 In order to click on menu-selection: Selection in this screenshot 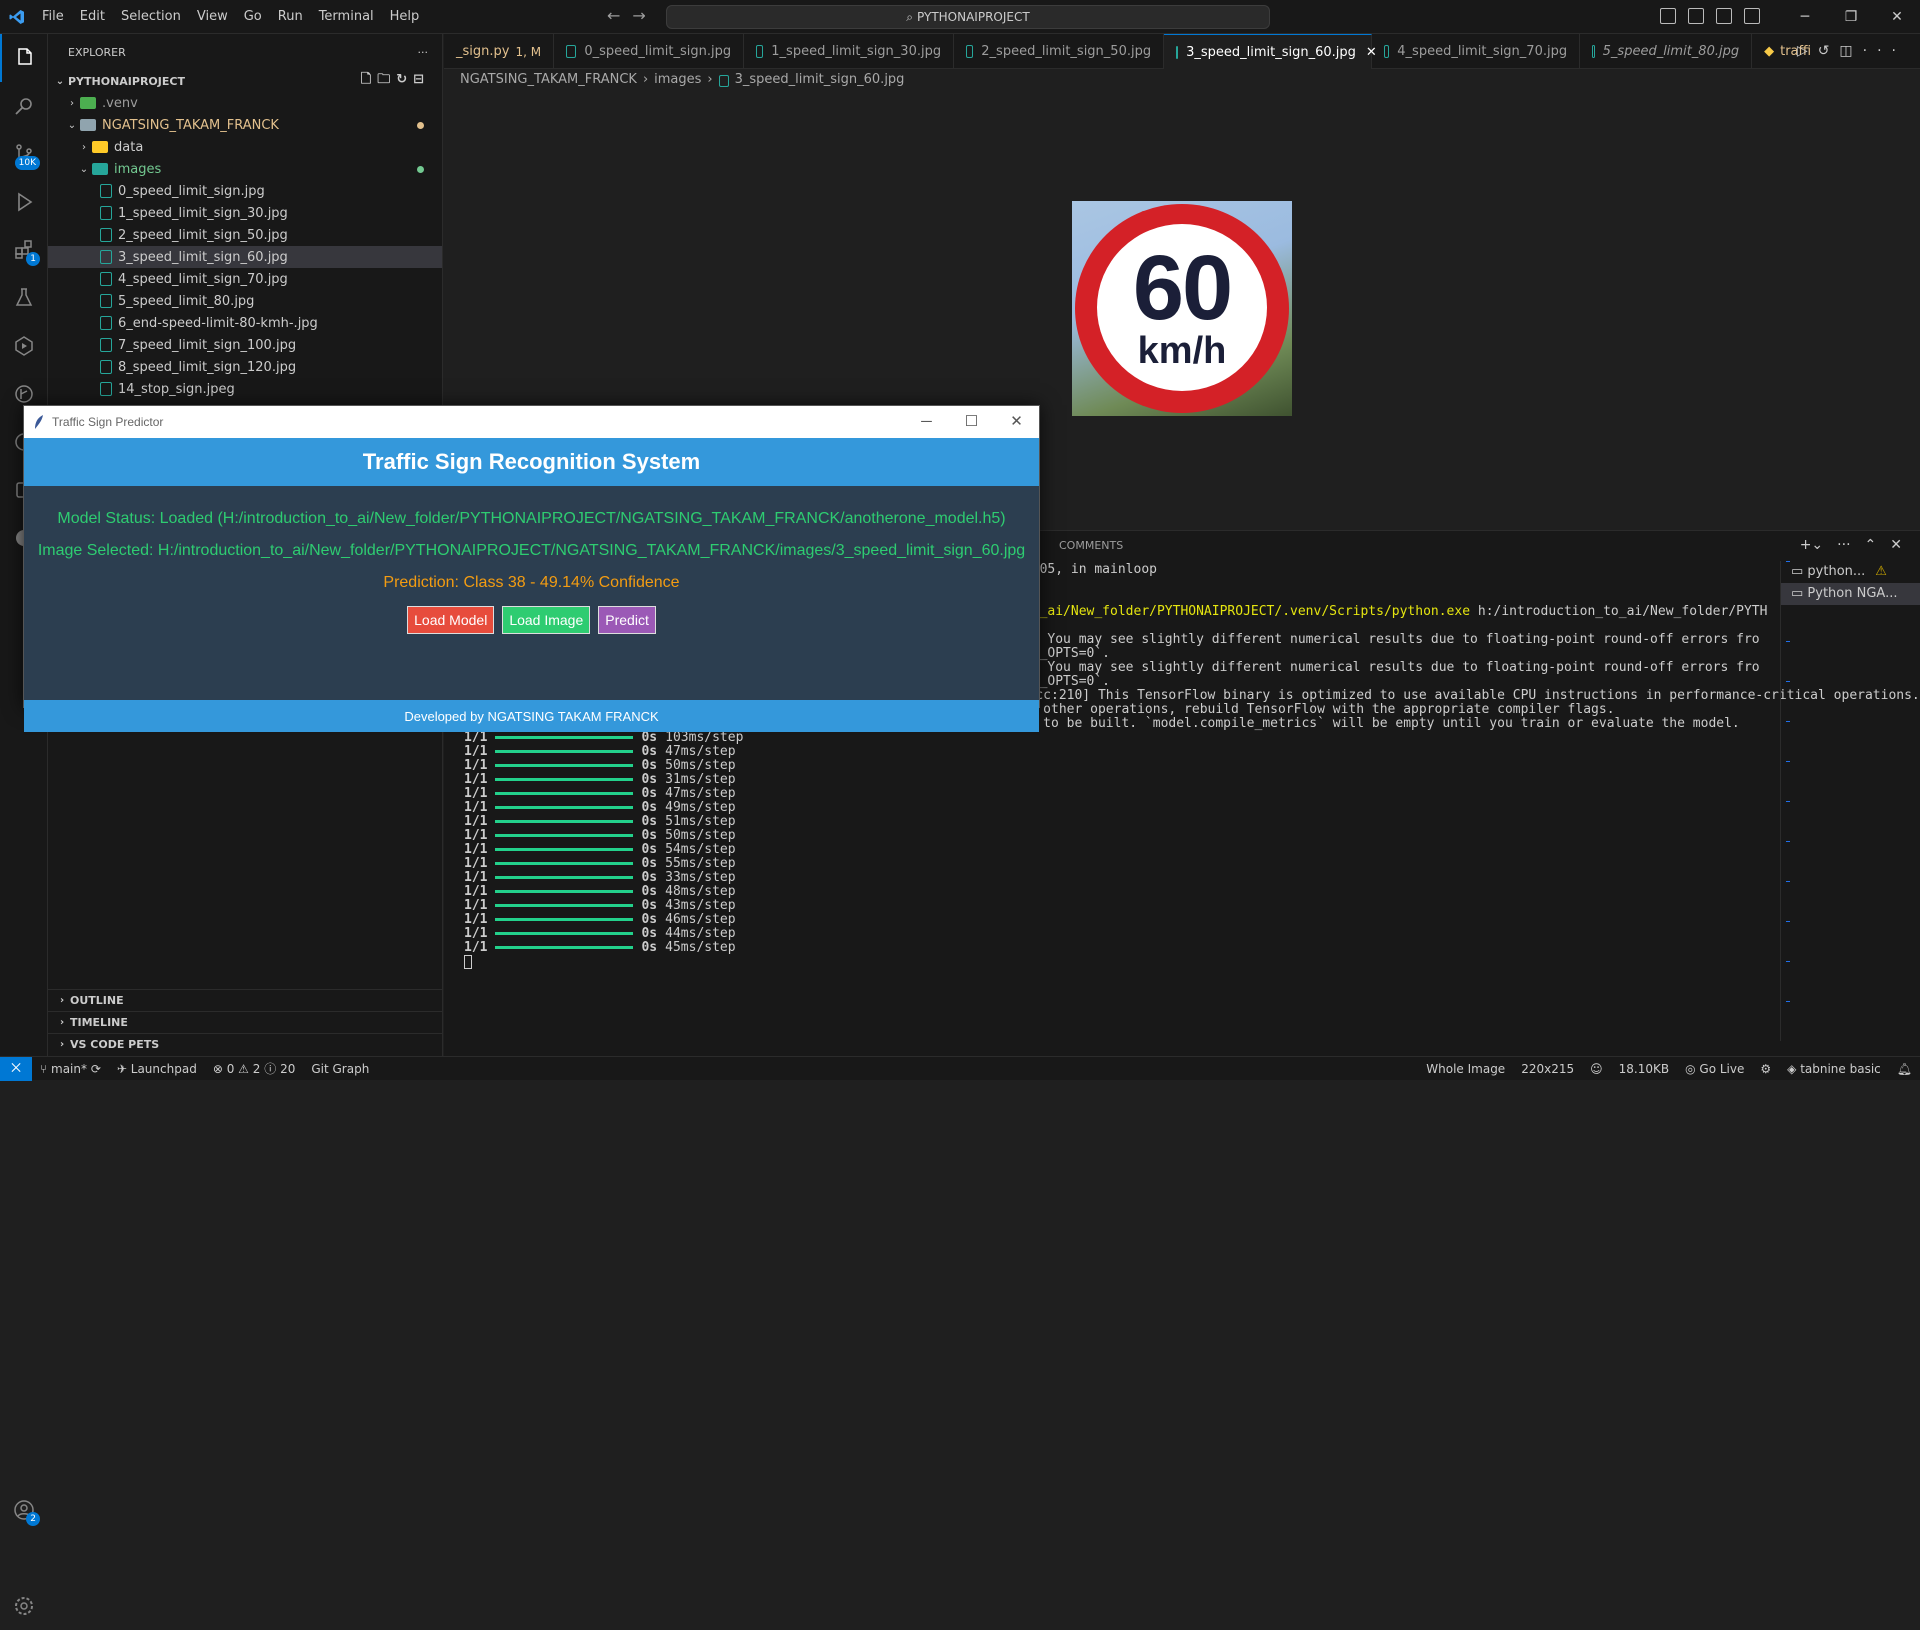, I will do `click(151, 17)`.